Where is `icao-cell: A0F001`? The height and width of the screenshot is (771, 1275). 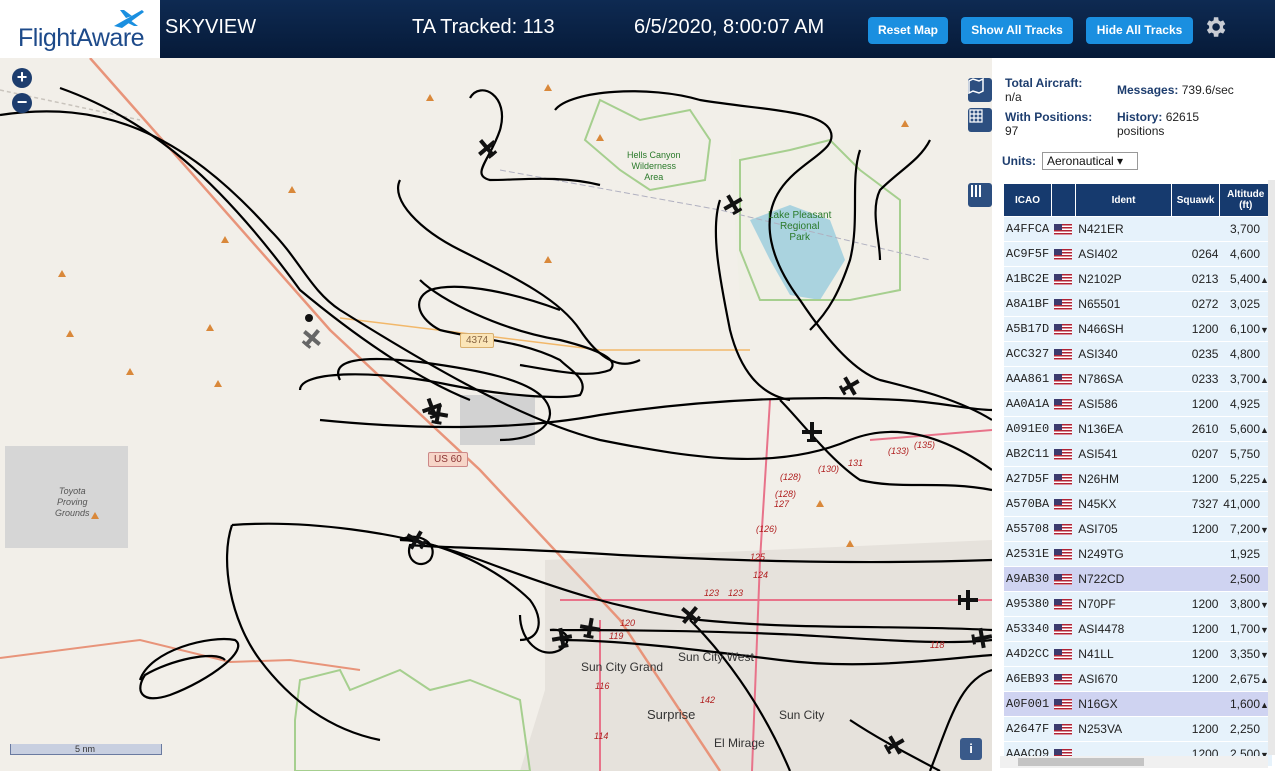
icao-cell: A0F001 is located at coordinates (1028, 704).